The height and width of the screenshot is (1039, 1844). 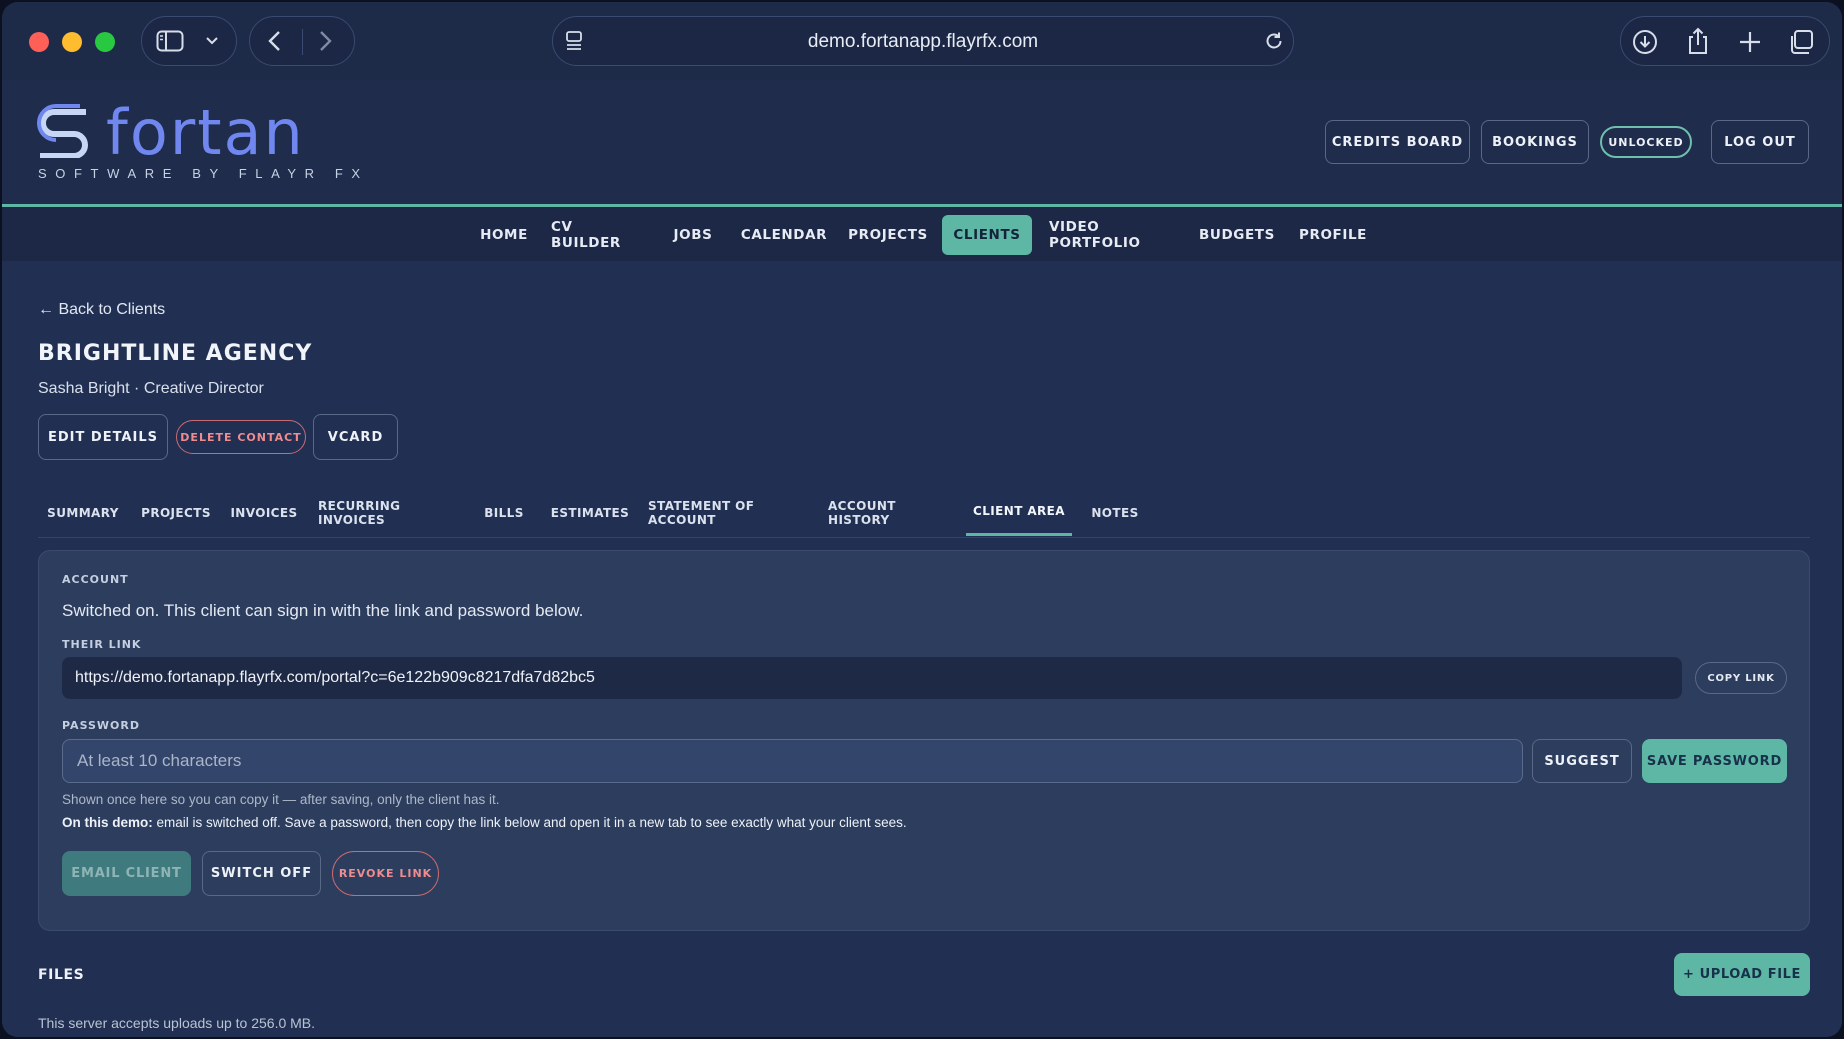 What do you see at coordinates (101, 725) in the screenshot?
I see `password-label: PASSWORD` at bounding box center [101, 725].